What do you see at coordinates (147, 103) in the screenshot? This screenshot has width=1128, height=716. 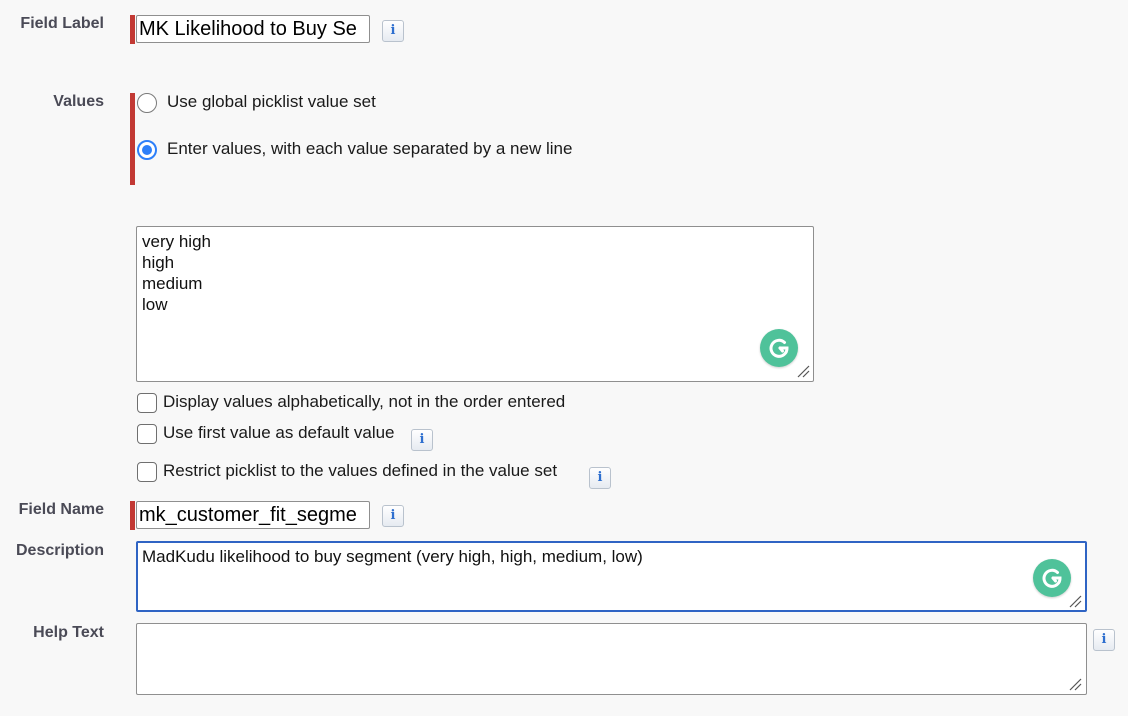 I see `global-picklist-radio` at bounding box center [147, 103].